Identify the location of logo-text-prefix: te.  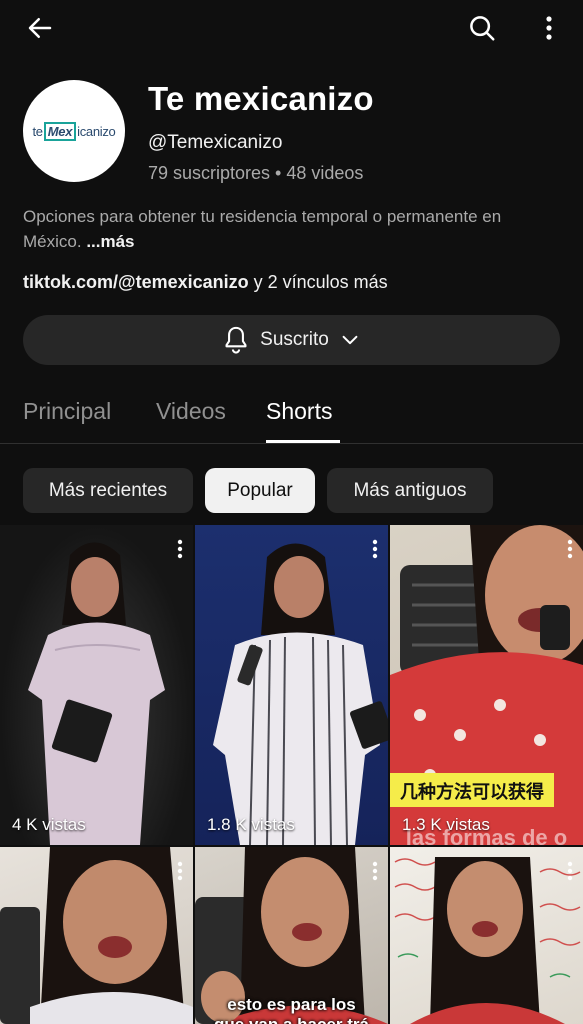
(37, 131).